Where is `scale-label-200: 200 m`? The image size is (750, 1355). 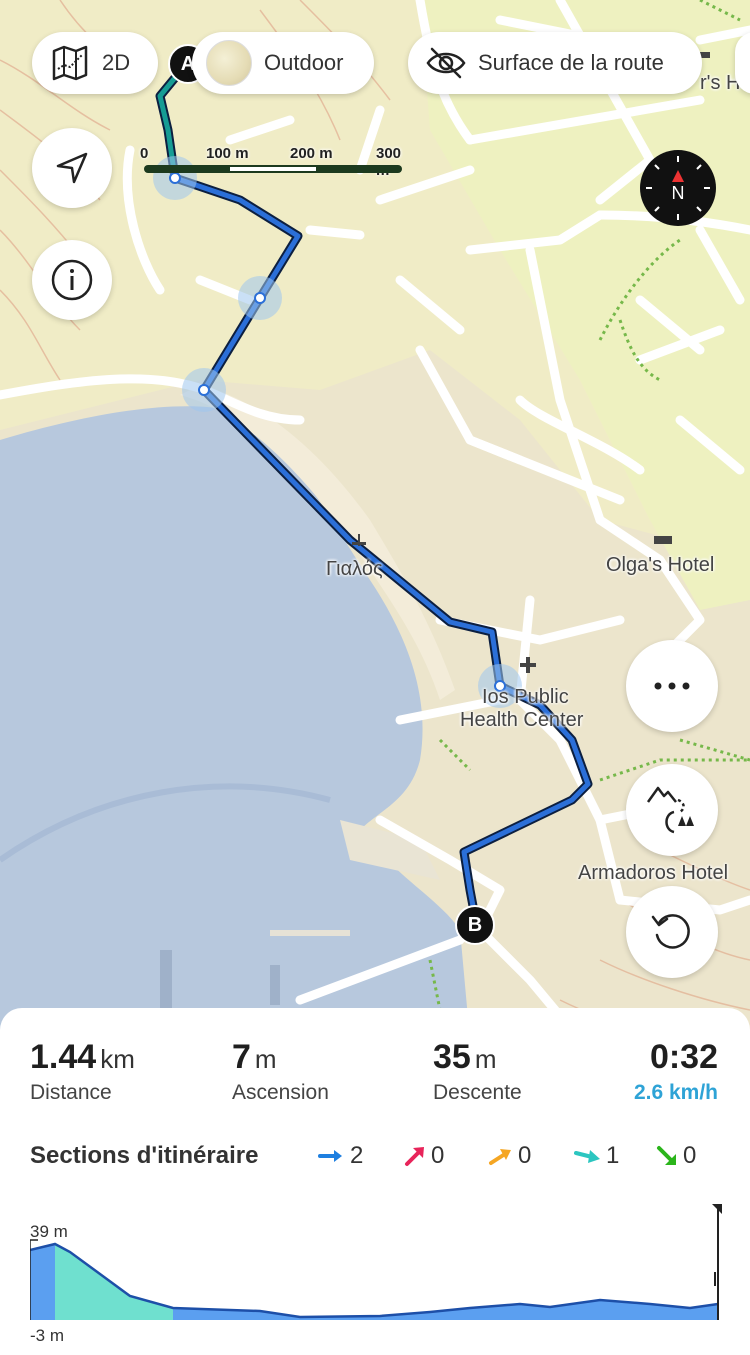
scale-label-200: 200 m is located at coordinates (311, 153).